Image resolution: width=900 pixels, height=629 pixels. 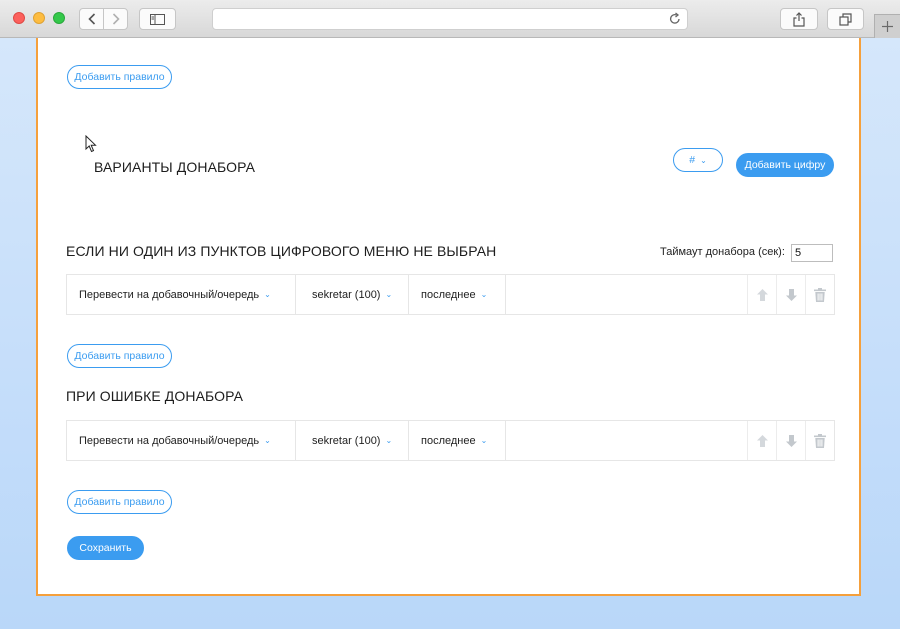 What do you see at coordinates (105, 548) in the screenshot?
I see `save-button: Сохранить` at bounding box center [105, 548].